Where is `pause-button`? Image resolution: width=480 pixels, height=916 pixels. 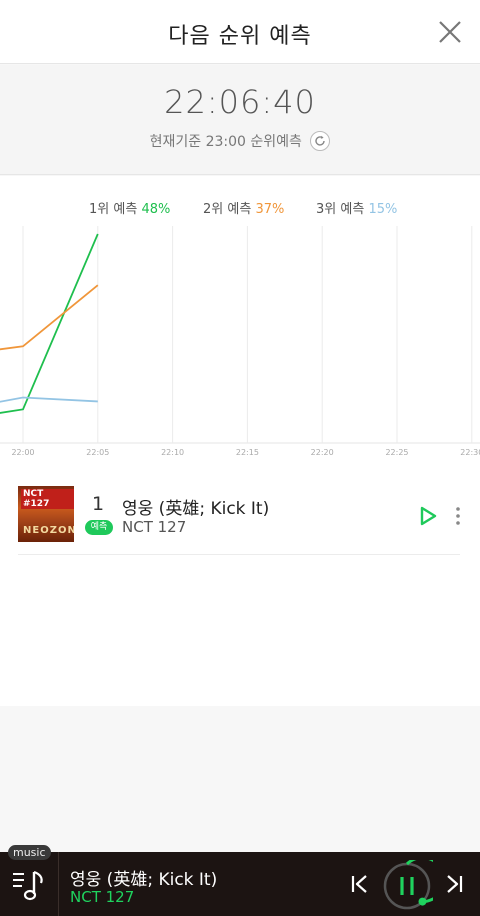
pause-button is located at coordinates (413, 884).